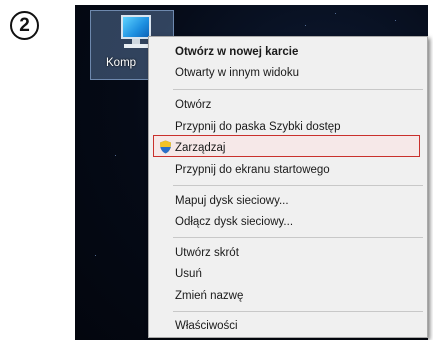 The width and height of the screenshot is (433, 340). What do you see at coordinates (206, 326) in the screenshot?
I see `menu-item-properties: Właściwości` at bounding box center [206, 326].